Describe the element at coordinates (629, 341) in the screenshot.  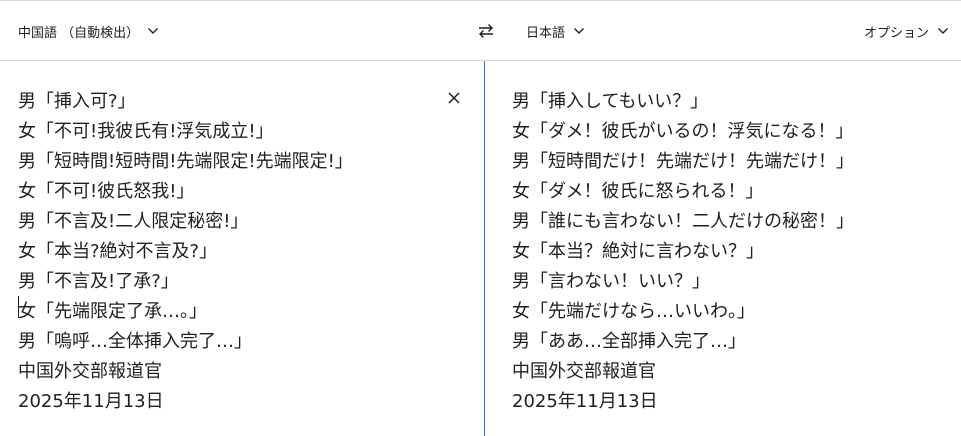
I see `translation-line: 男「ああ…全部挿入完了…」` at that location.